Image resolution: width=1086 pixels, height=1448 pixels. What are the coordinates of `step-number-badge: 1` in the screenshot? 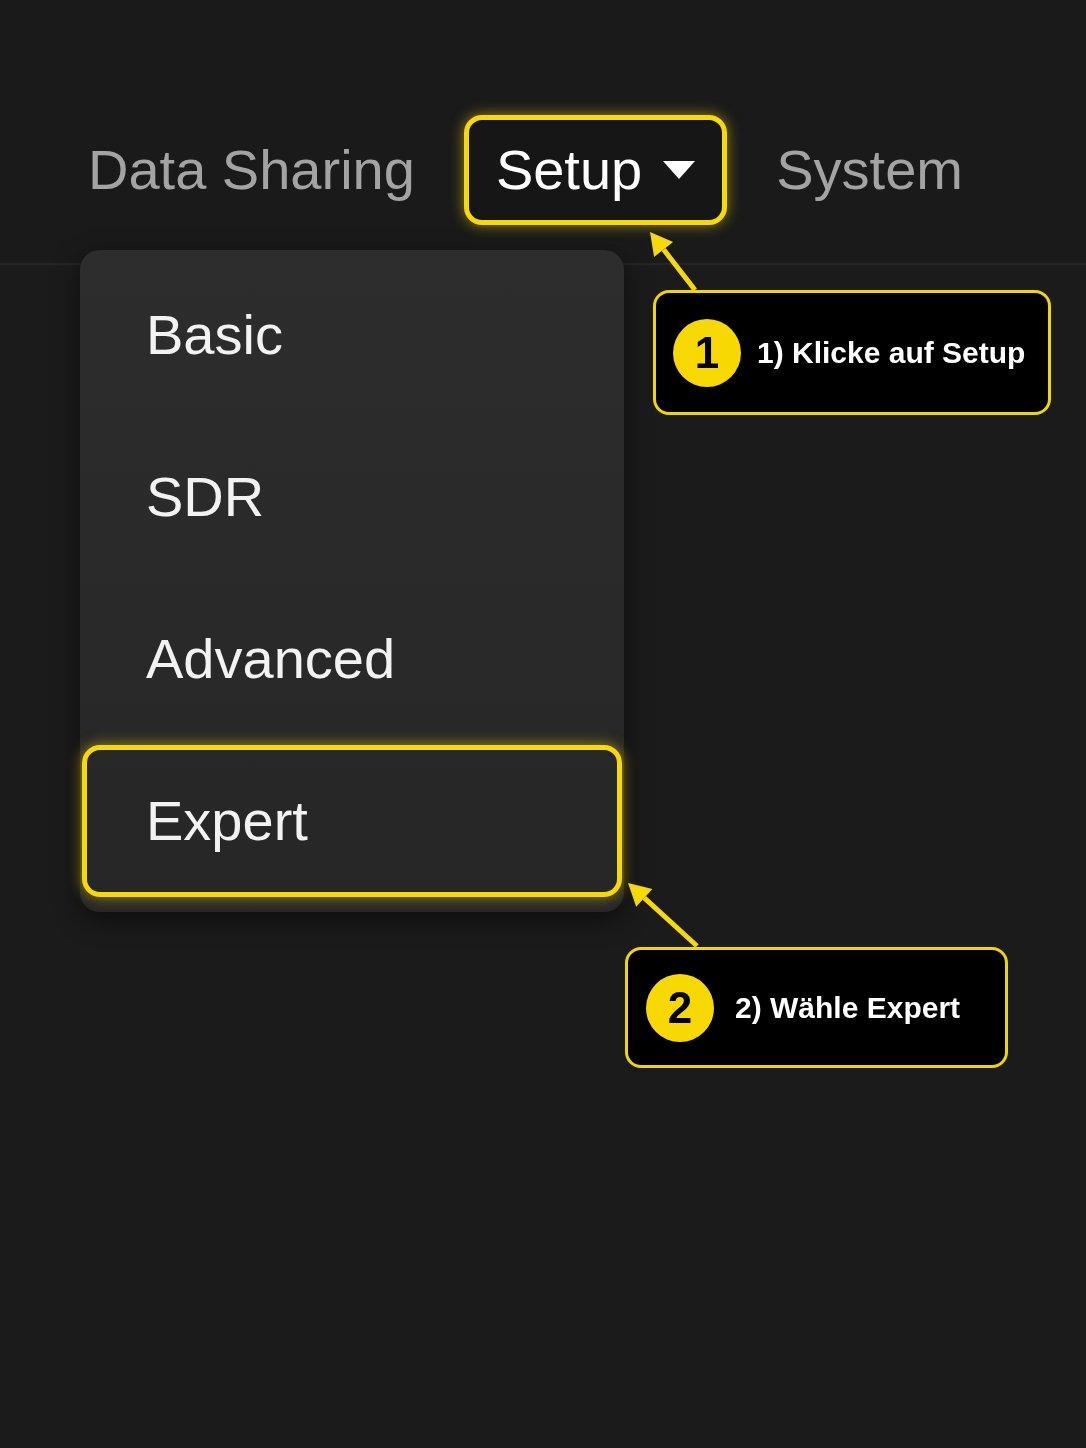 It's located at (707, 352).